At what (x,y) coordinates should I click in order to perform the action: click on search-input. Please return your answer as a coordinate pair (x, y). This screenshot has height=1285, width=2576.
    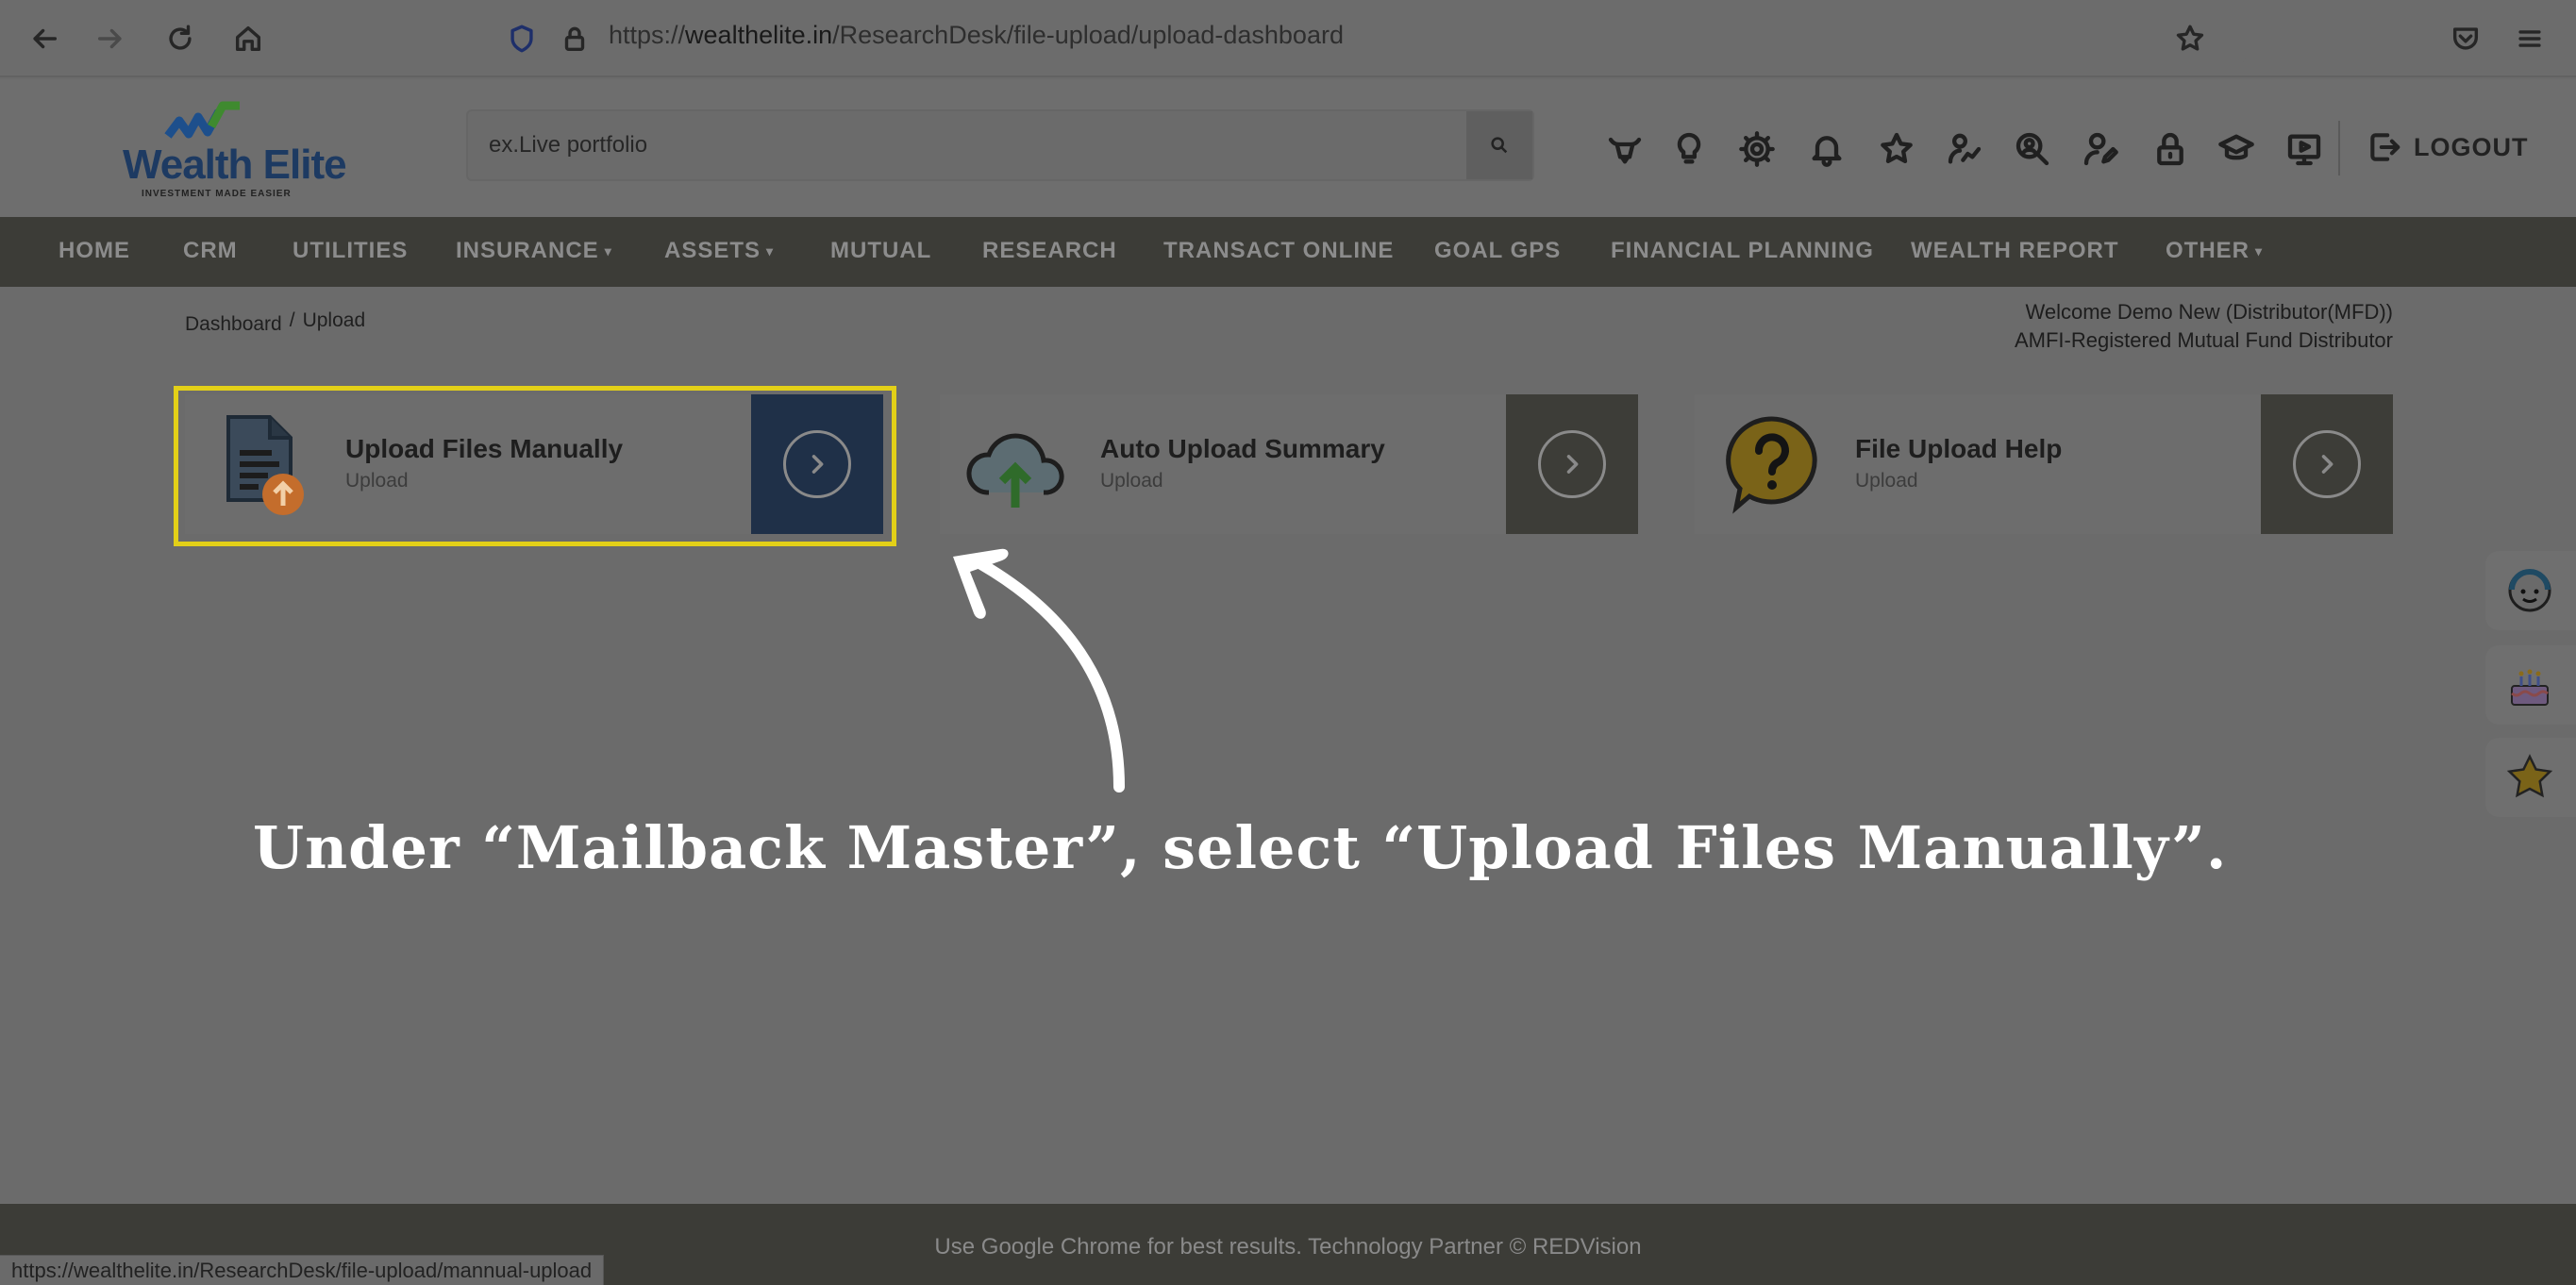
    Looking at the image, I should click on (968, 145).